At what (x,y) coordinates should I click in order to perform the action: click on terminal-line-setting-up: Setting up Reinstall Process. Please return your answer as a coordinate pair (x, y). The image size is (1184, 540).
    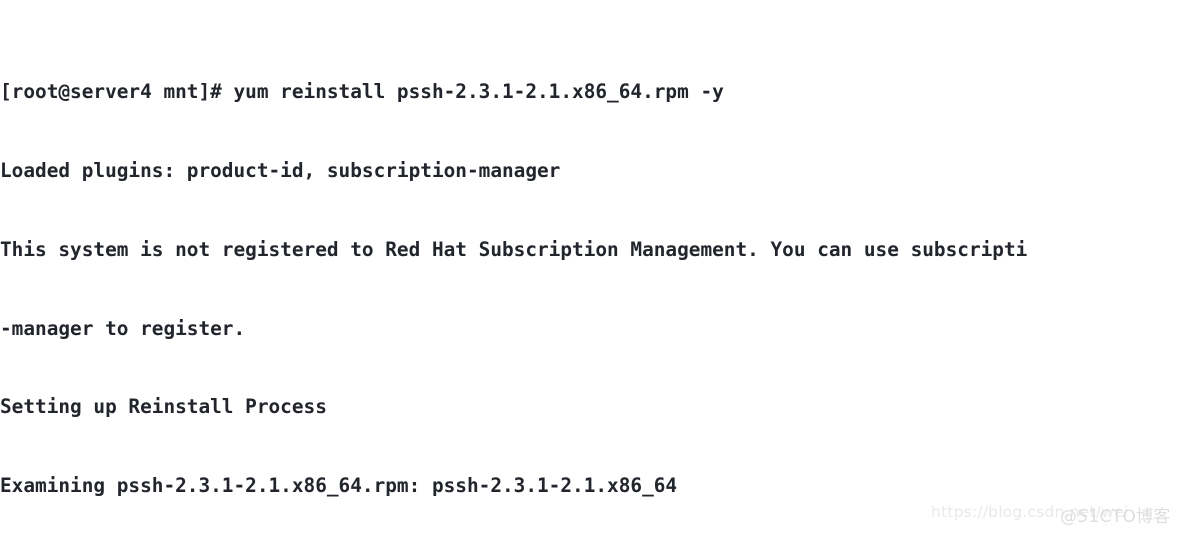
    Looking at the image, I should click on (163, 407).